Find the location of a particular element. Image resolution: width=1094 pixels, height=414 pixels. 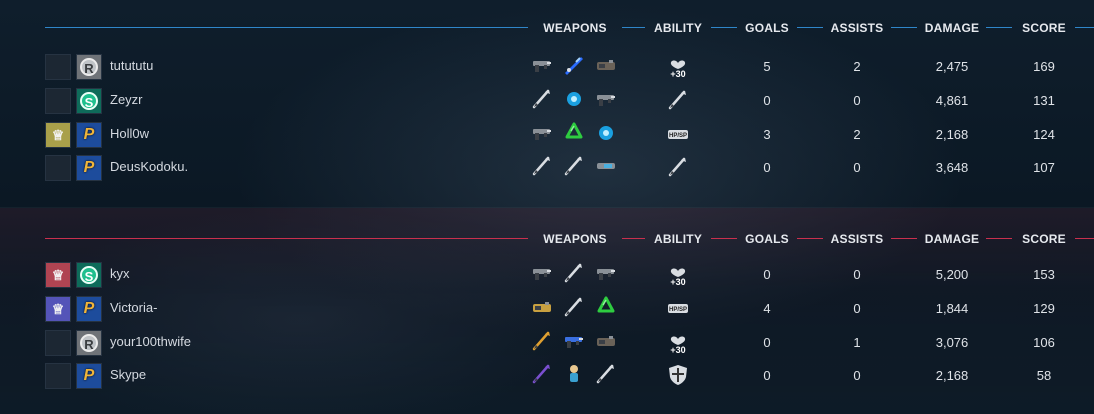

stat-score: 58 is located at coordinates (1044, 375).